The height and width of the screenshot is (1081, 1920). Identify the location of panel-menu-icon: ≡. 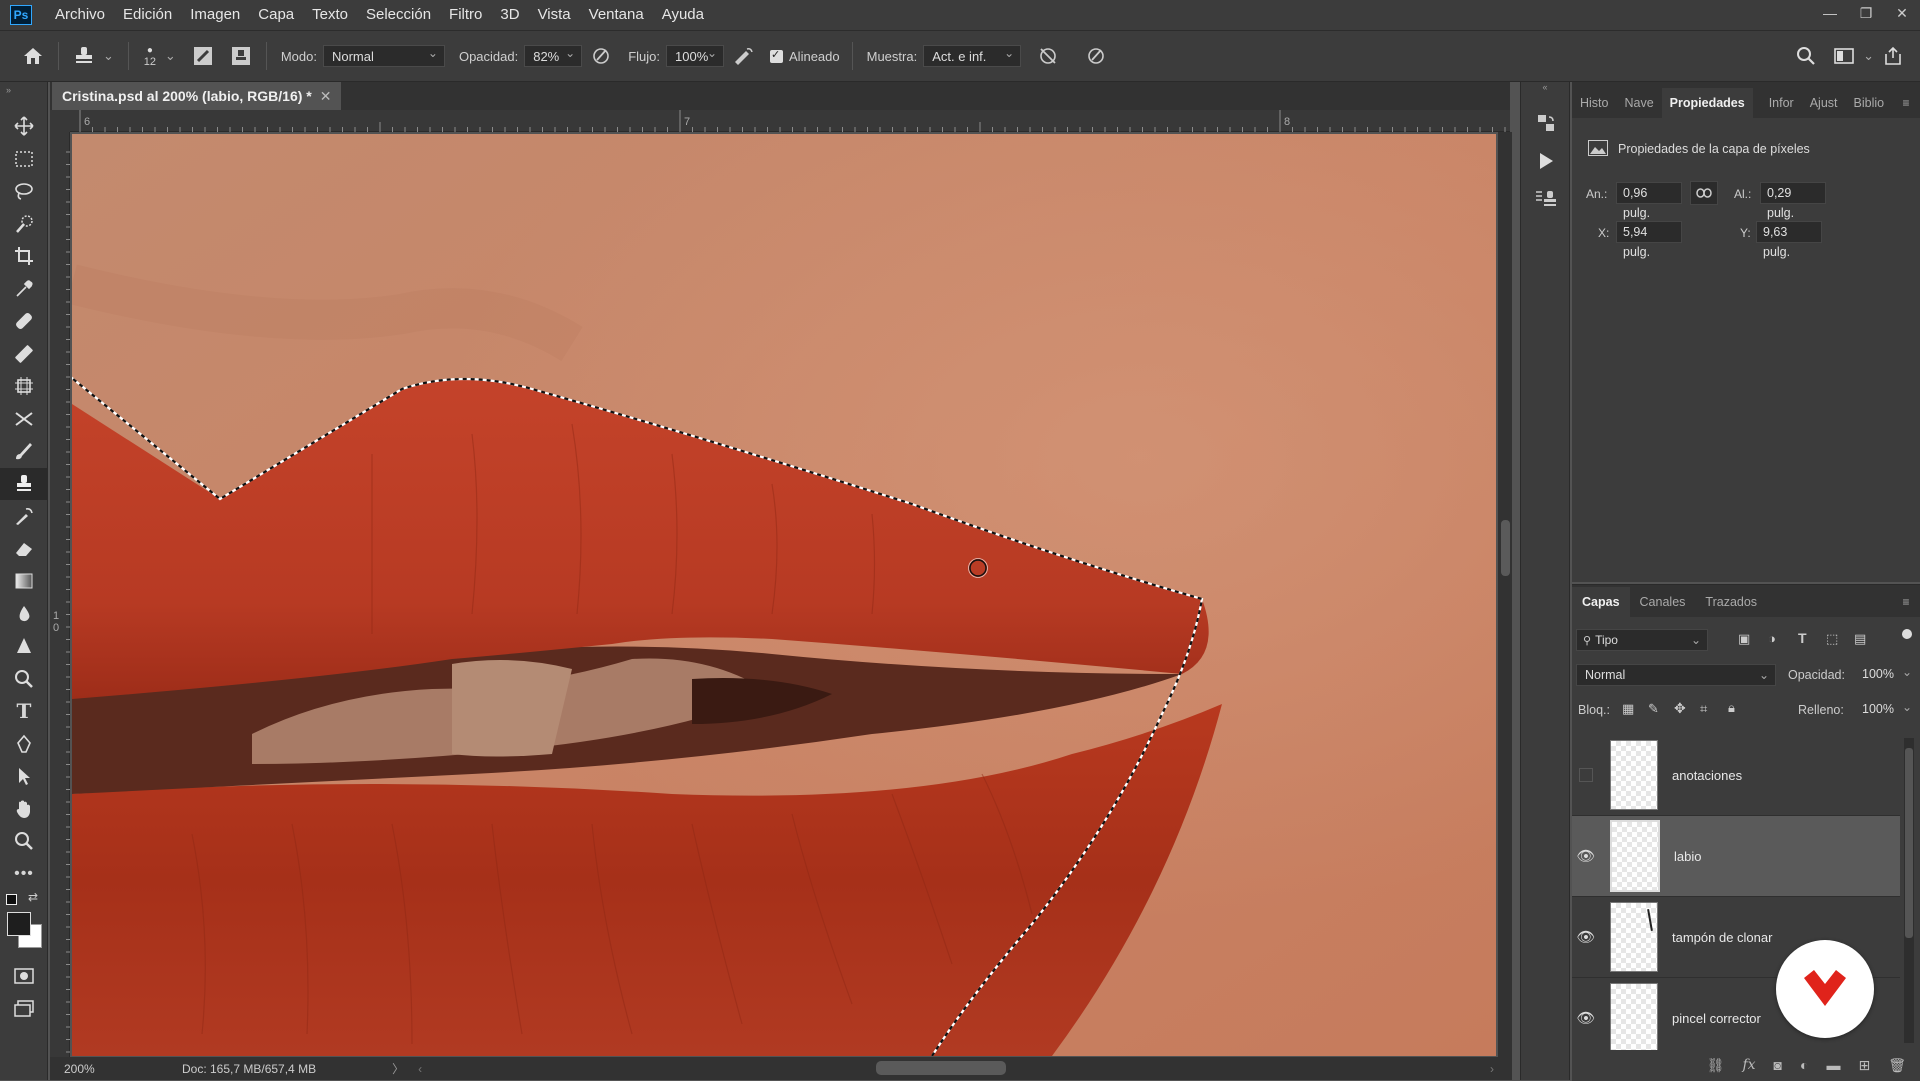
(1906, 103).